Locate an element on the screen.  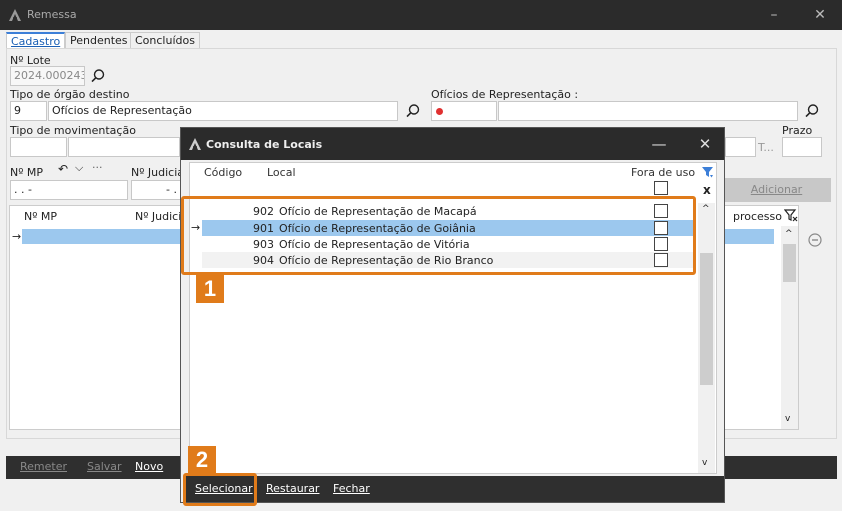
tipo-mov-code-field is located at coordinates (38, 147).